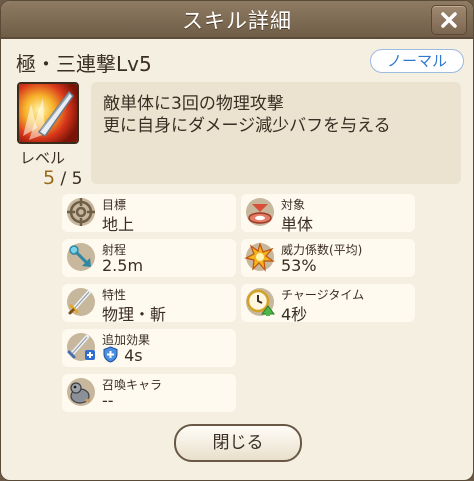 The height and width of the screenshot is (481, 474). I want to click on stat-attribute: 特性 物理・斬, so click(149, 304).